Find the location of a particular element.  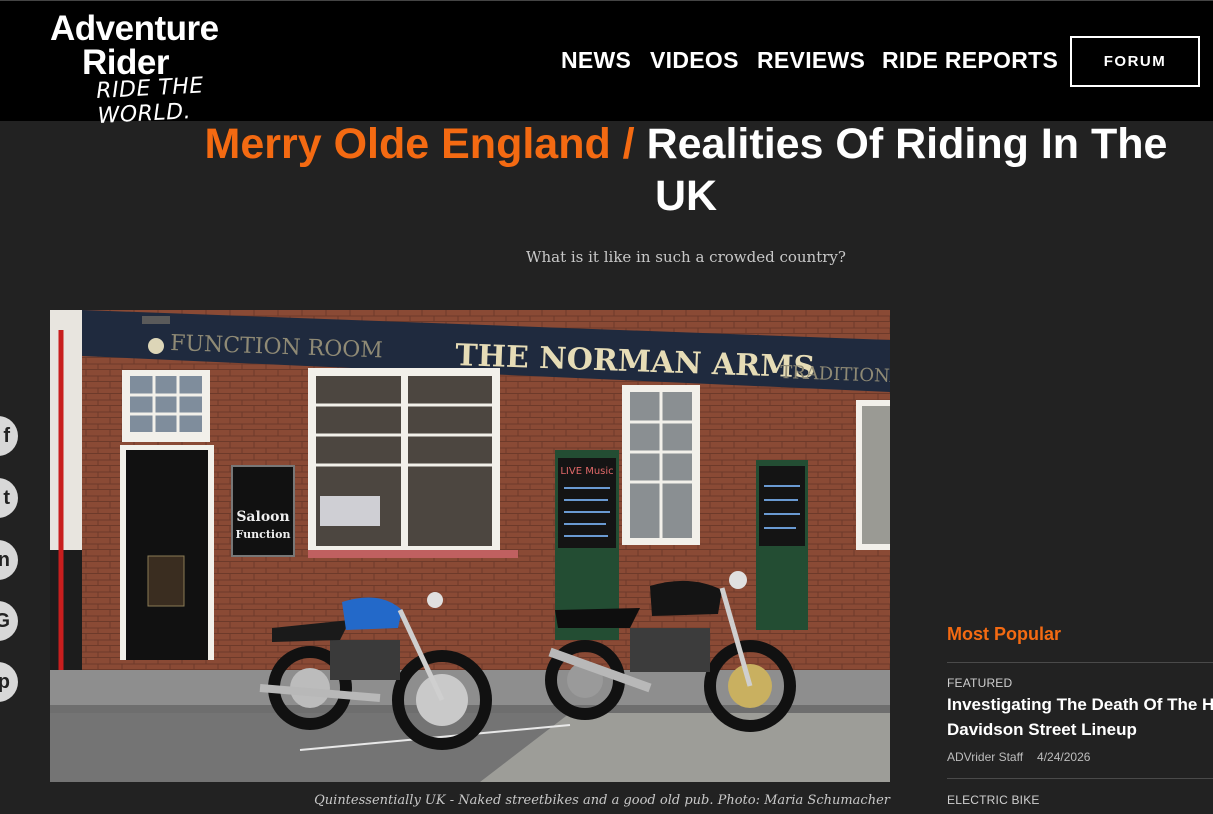

sidebar-item-tag: ELECTRIC BIKE is located at coordinates (993, 800).